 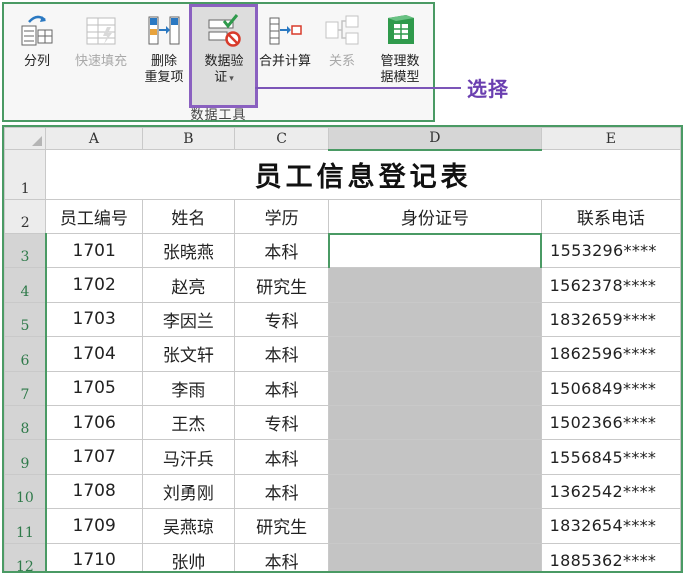 What do you see at coordinates (94, 138) in the screenshot?
I see `column-header-a: A` at bounding box center [94, 138].